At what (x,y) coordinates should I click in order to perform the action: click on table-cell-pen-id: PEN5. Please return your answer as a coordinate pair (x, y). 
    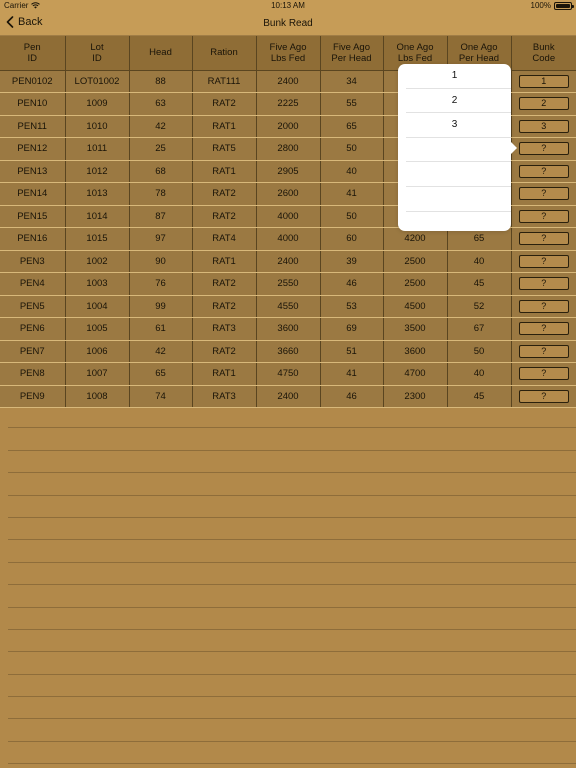
    Looking at the image, I should click on (33, 306).